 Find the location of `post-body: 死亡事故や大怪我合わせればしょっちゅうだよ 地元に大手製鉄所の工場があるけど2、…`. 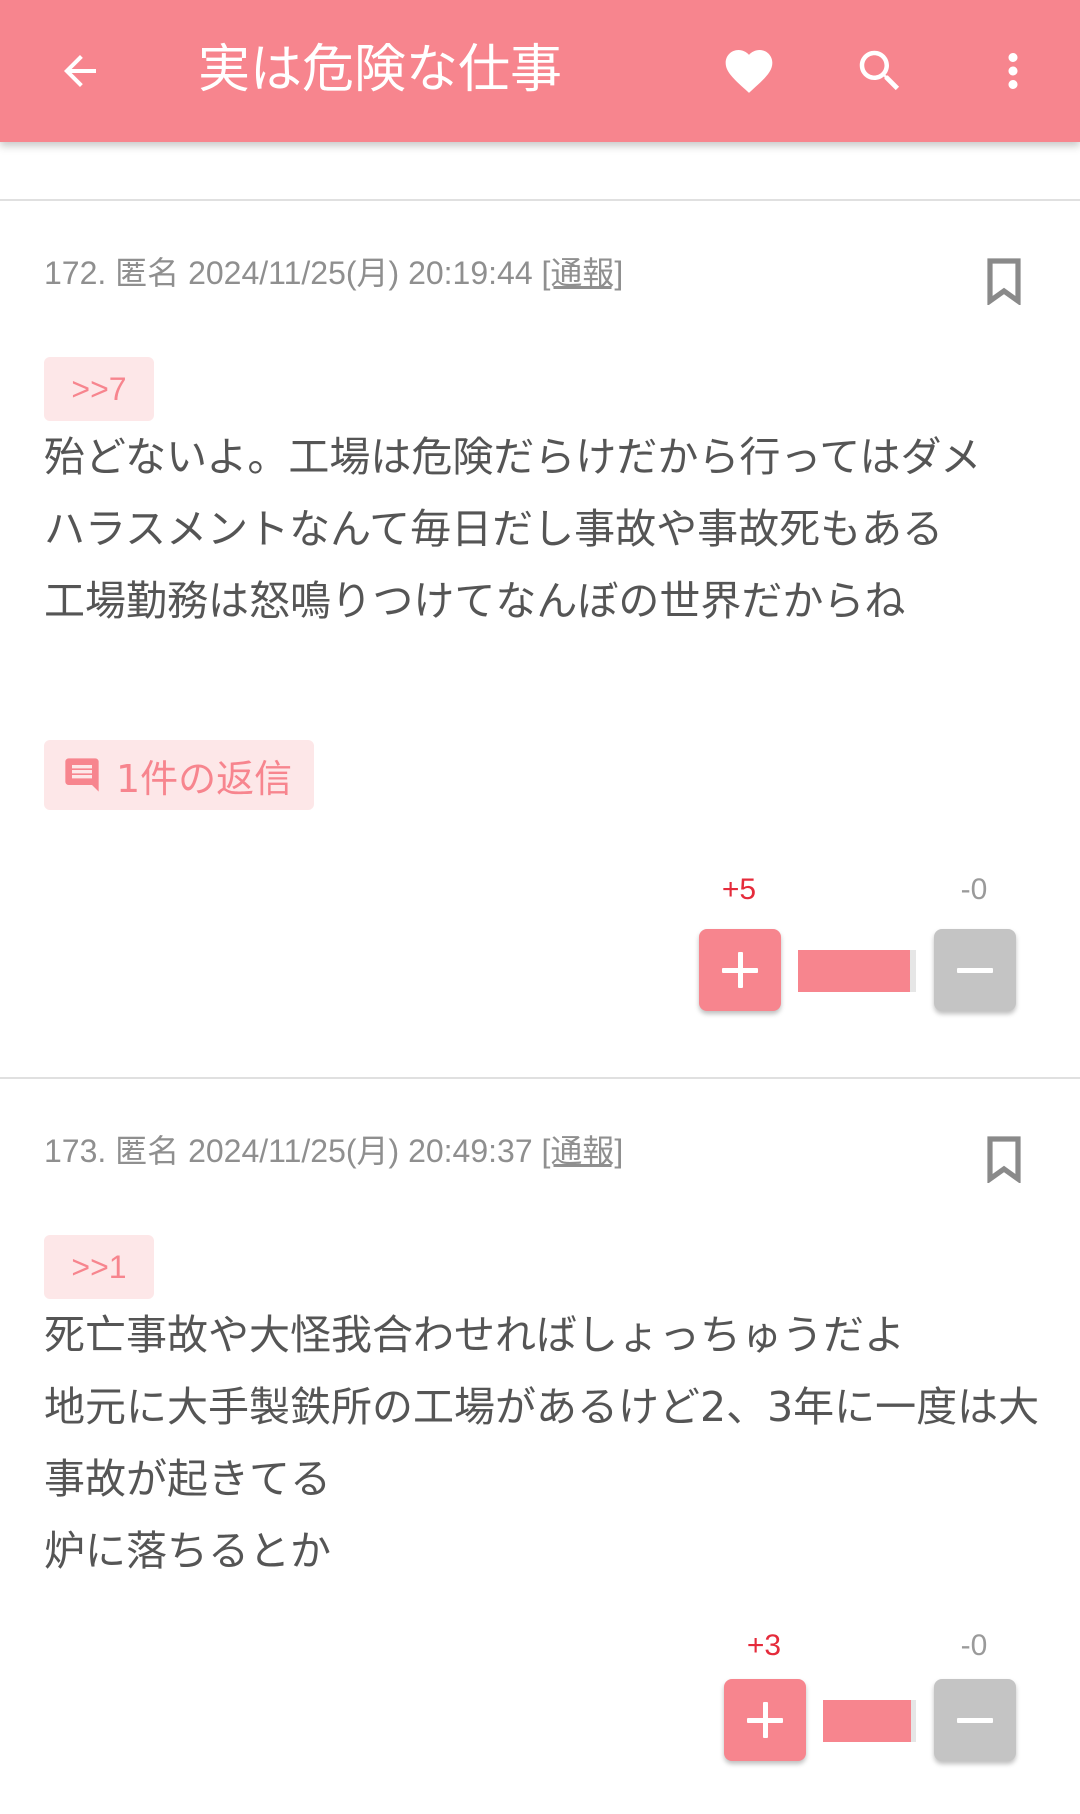

post-body: 死亡事故や大怪我合わせればしょっちゅうだよ 地元に大手製鉄所の工場があるけど2、… is located at coordinates (542, 1443).